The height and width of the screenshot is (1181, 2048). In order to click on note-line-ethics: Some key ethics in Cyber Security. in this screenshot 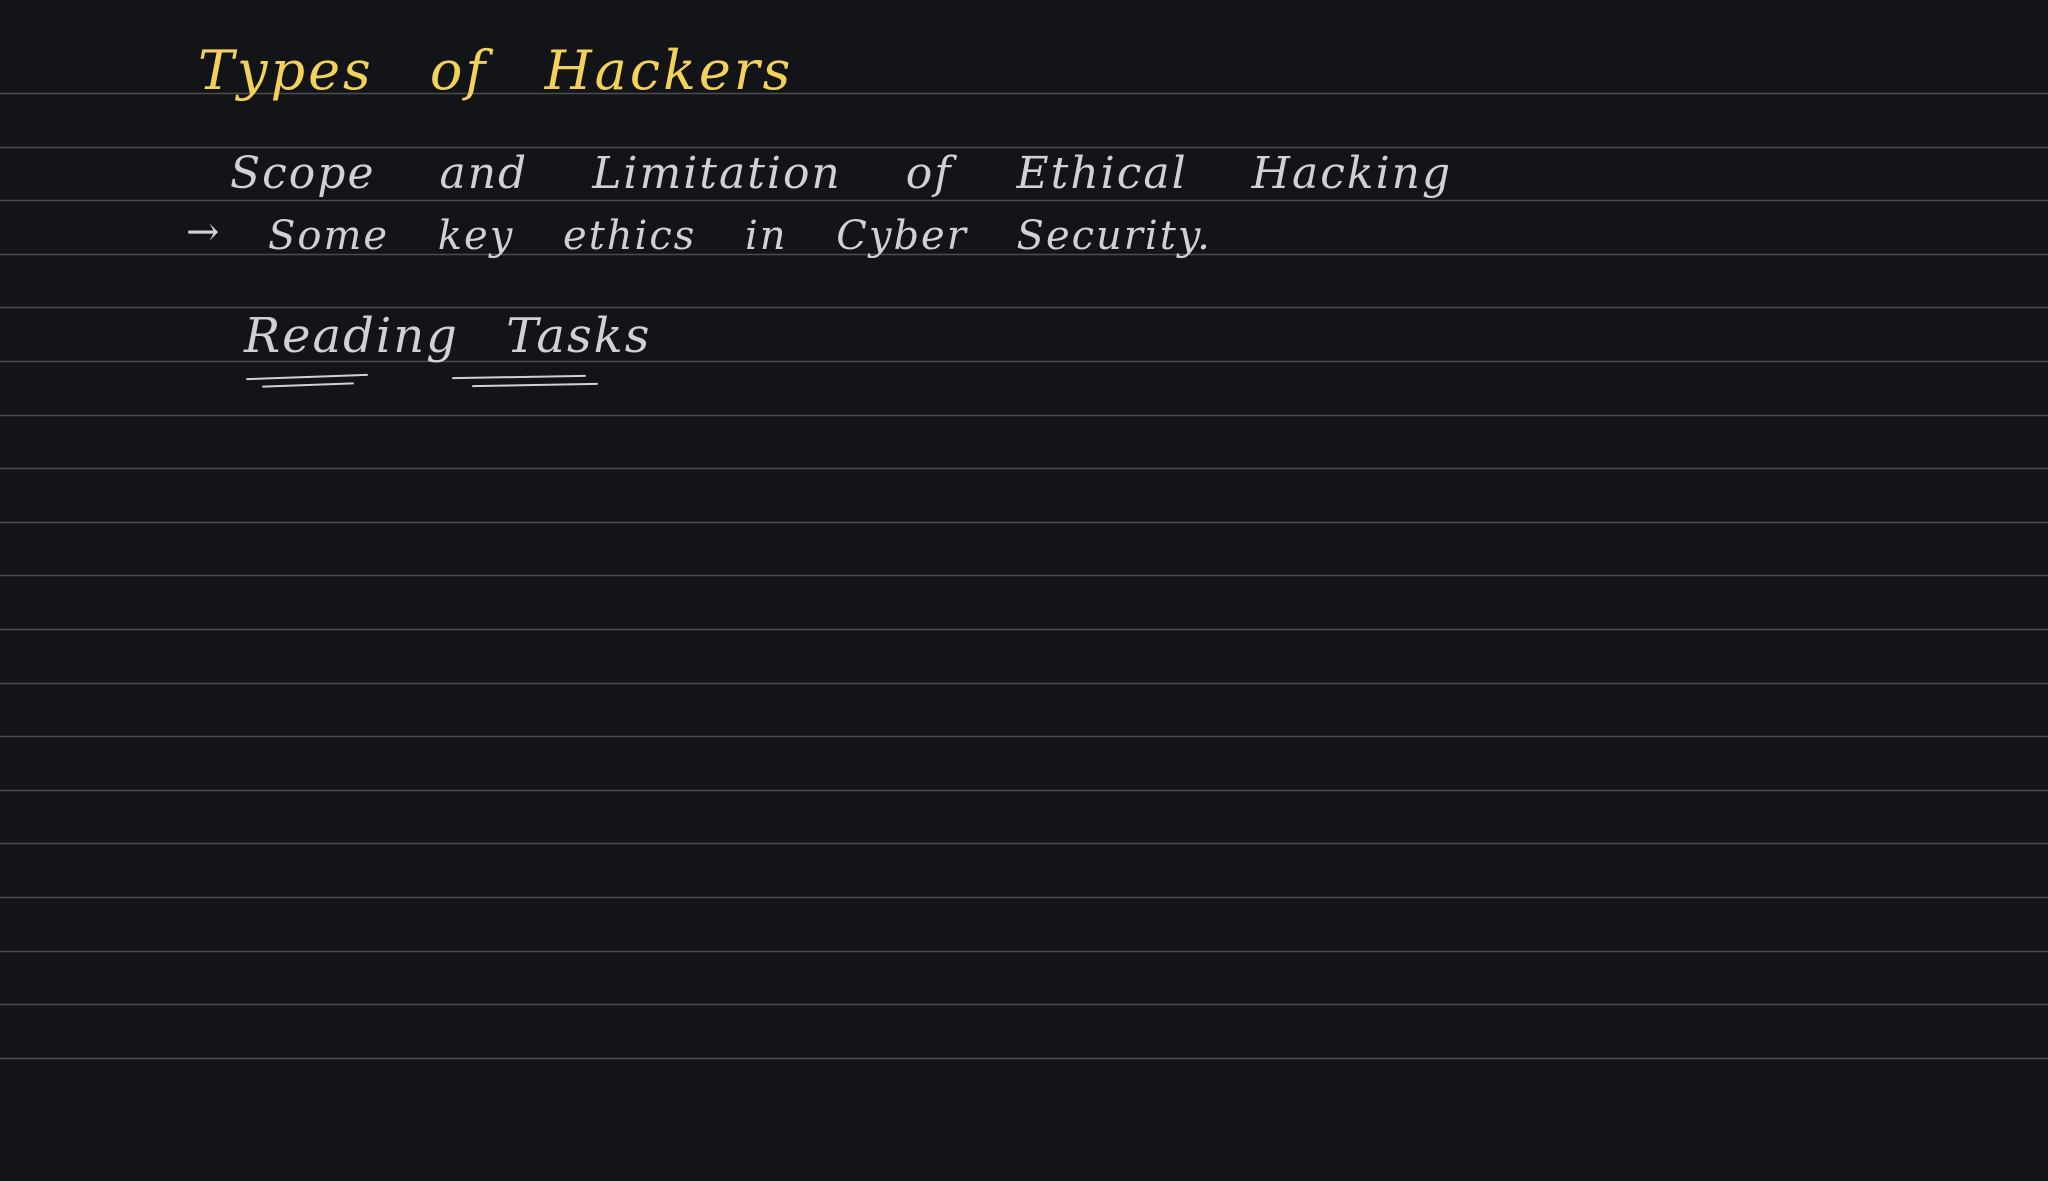, I will do `click(740, 236)`.